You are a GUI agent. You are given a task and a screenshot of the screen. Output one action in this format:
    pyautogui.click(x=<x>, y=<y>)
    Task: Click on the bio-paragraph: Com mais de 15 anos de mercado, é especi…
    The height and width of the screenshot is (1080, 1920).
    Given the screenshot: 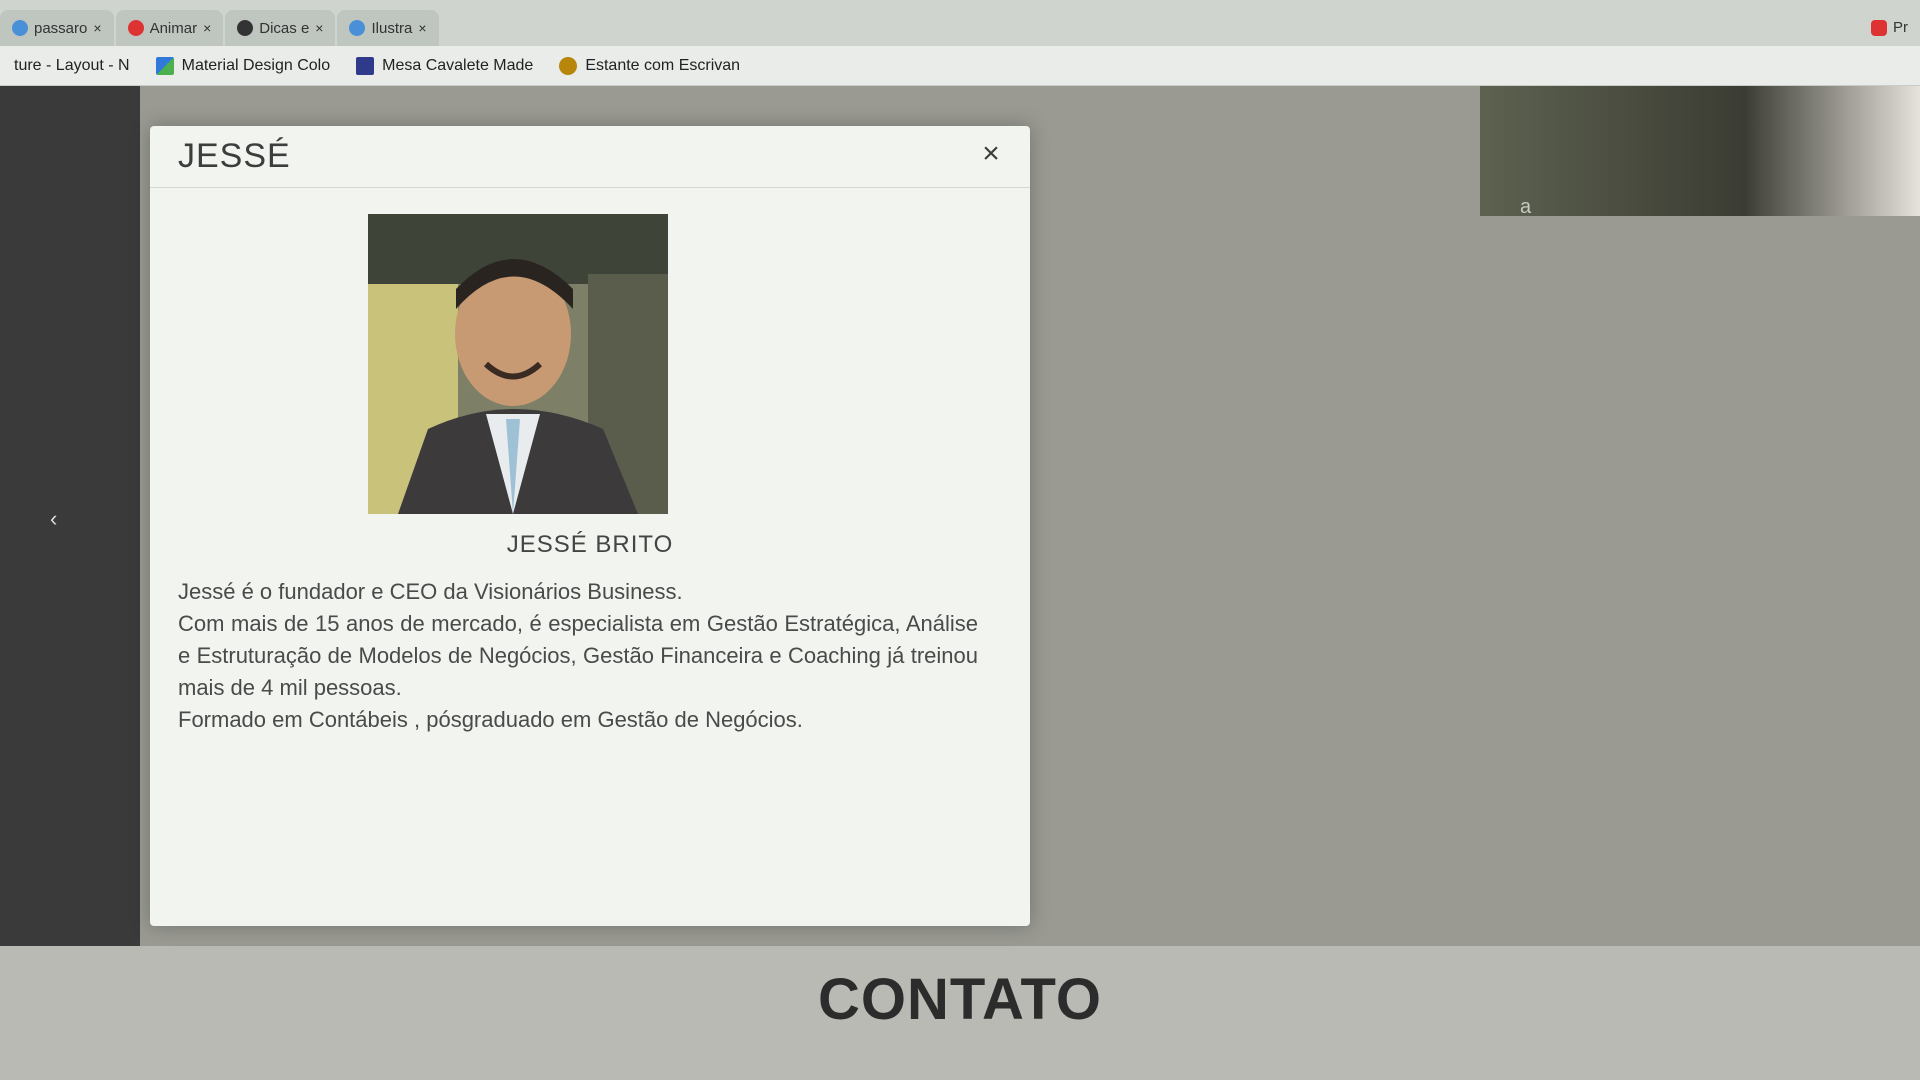 What is the action you would take?
    pyautogui.click(x=578, y=655)
    